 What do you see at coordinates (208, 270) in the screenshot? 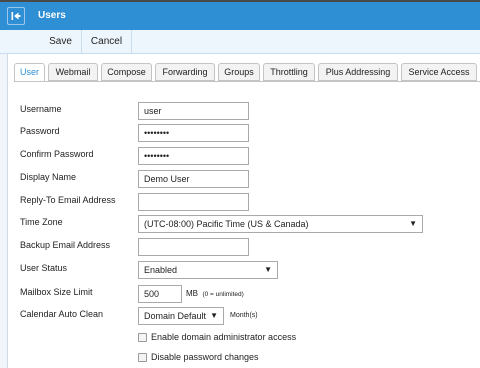
I see `user-status-select: Enabled ▼` at bounding box center [208, 270].